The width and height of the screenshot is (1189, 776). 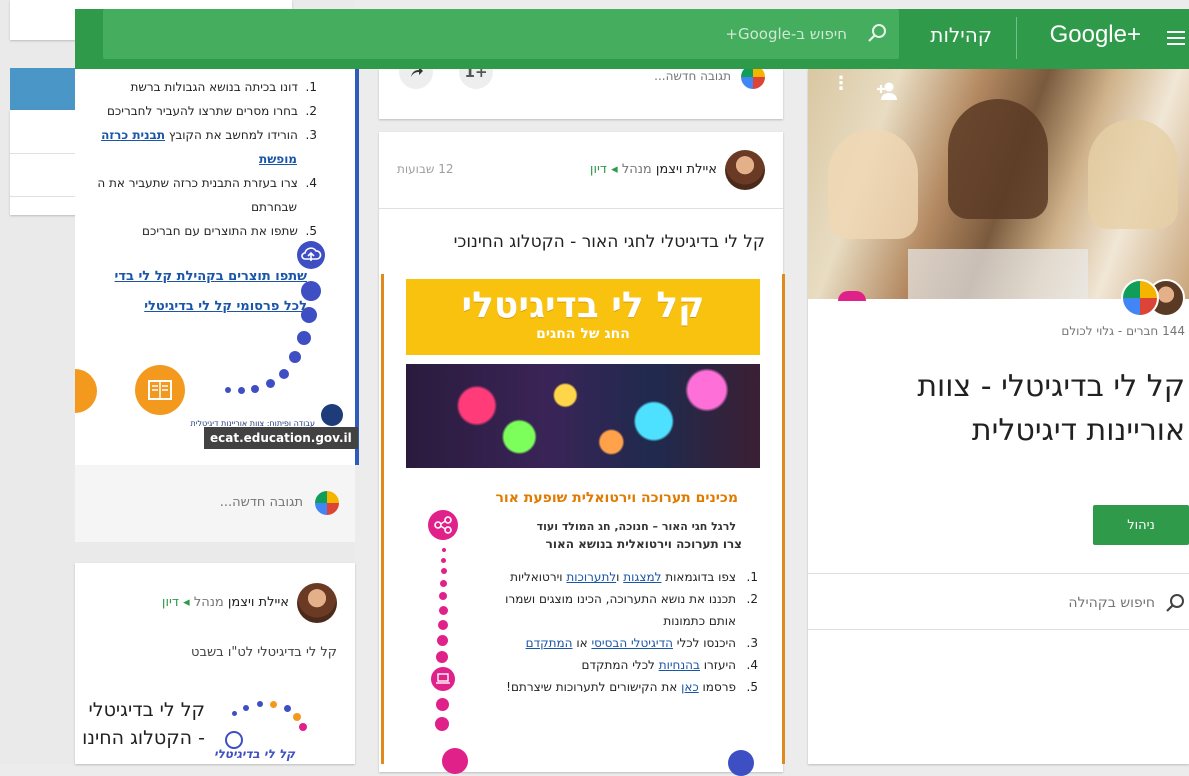 I want to click on template-link-2: מופשת, so click(x=278, y=159).